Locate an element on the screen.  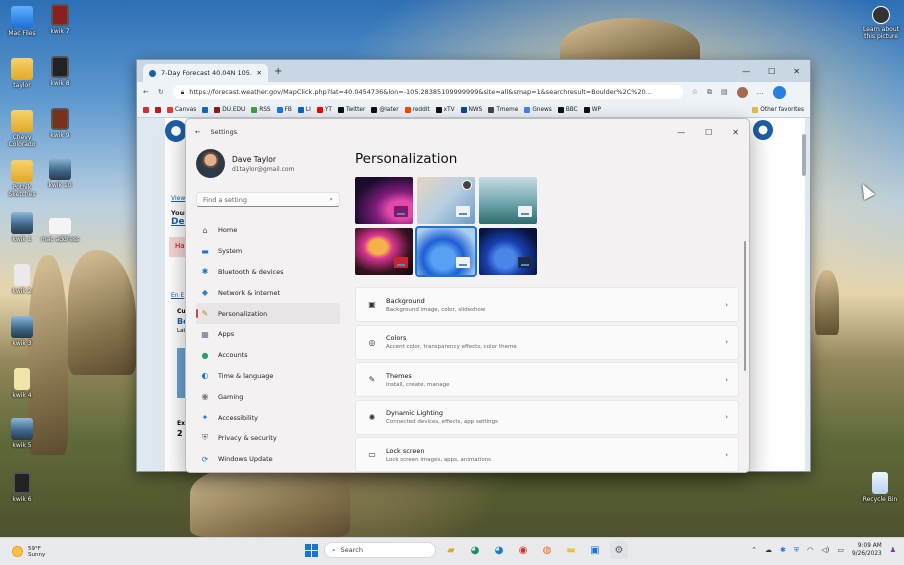
theme-thumbnail-glow is located at coordinates (384, 200).